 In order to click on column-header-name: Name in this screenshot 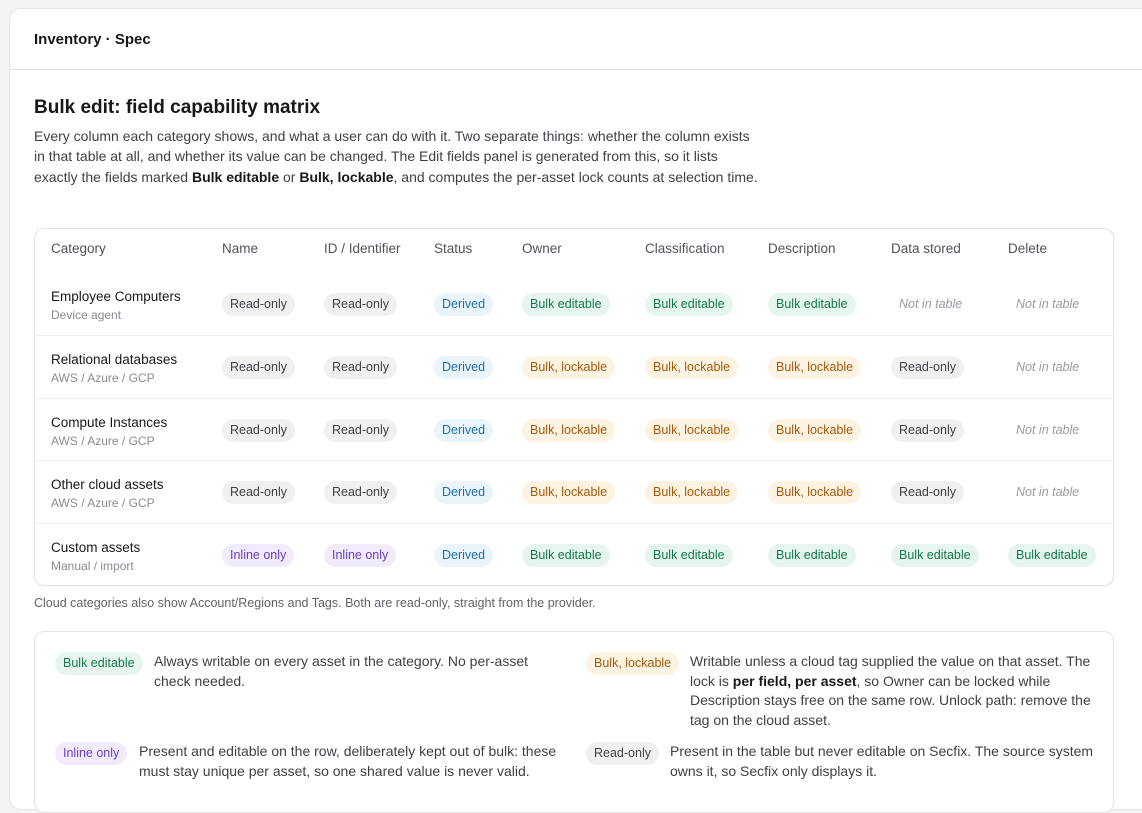, I will do `click(240, 248)`.